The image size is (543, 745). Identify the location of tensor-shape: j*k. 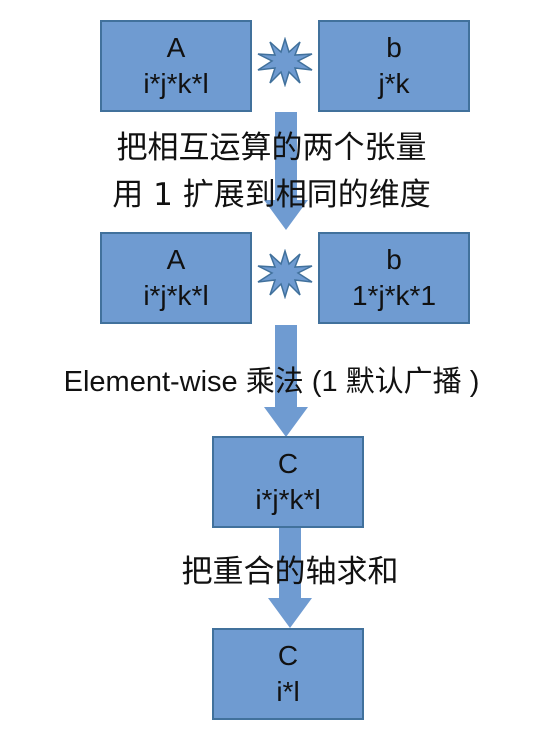
(394, 83).